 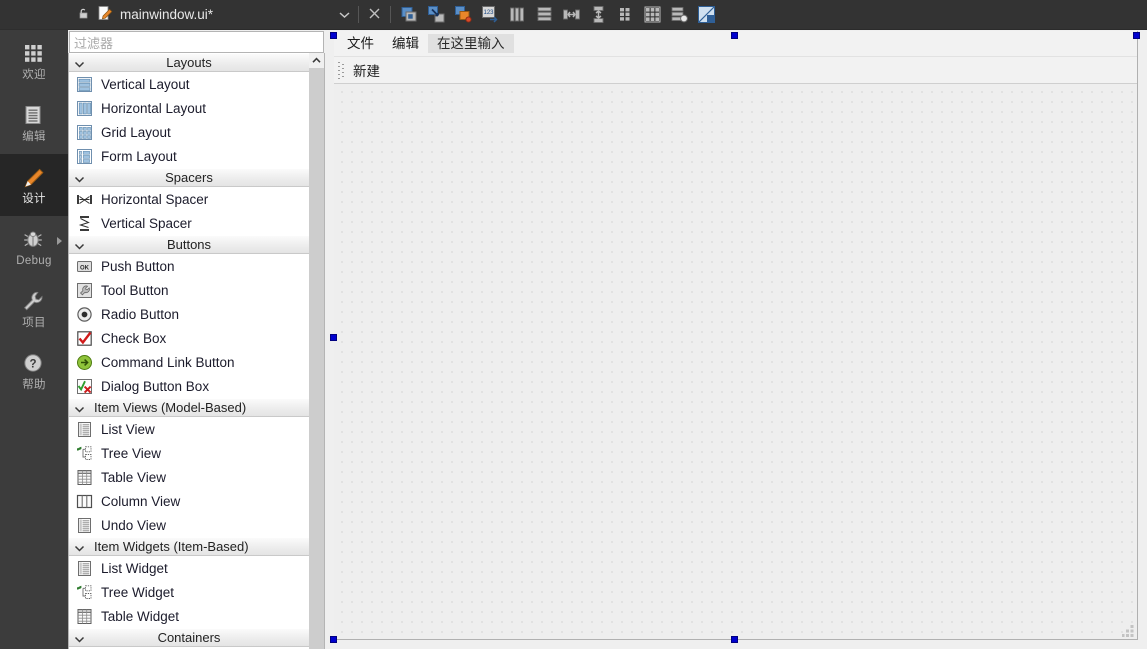 I want to click on widget-item: Vertical Spacer, so click(x=189, y=223).